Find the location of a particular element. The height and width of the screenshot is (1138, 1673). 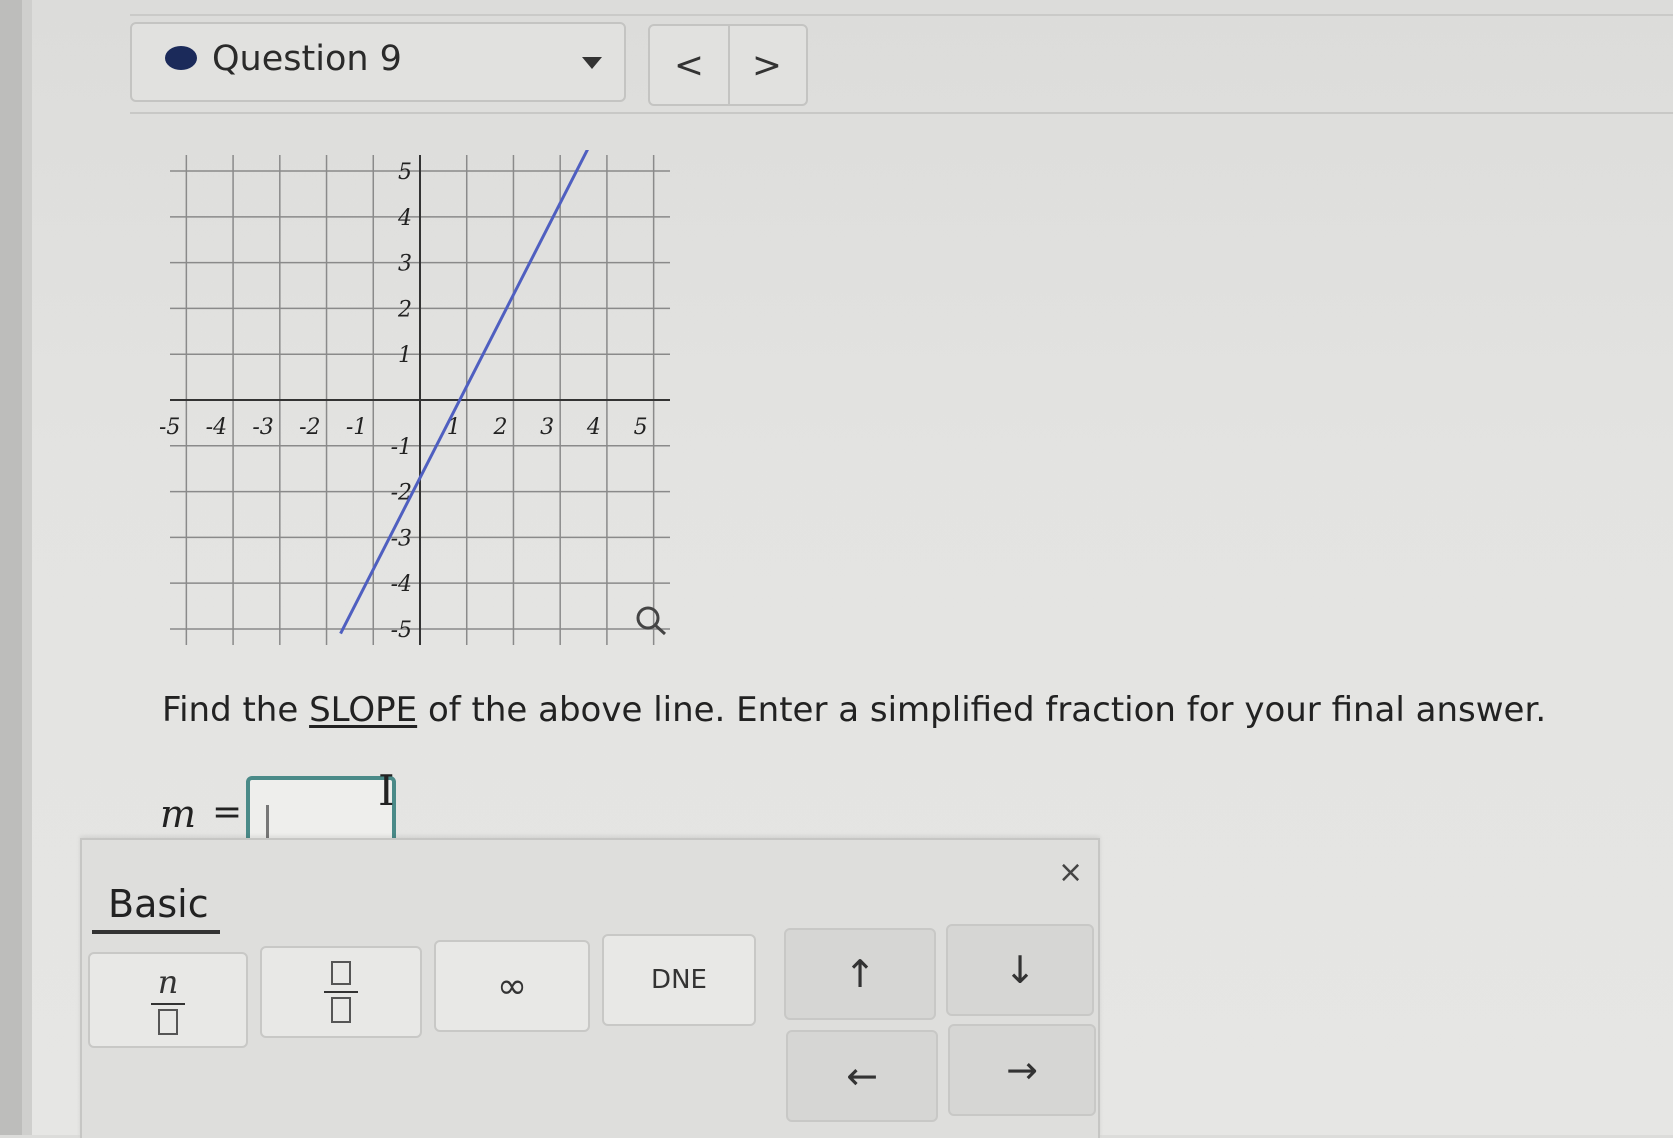

series is located at coordinates (464, 392).